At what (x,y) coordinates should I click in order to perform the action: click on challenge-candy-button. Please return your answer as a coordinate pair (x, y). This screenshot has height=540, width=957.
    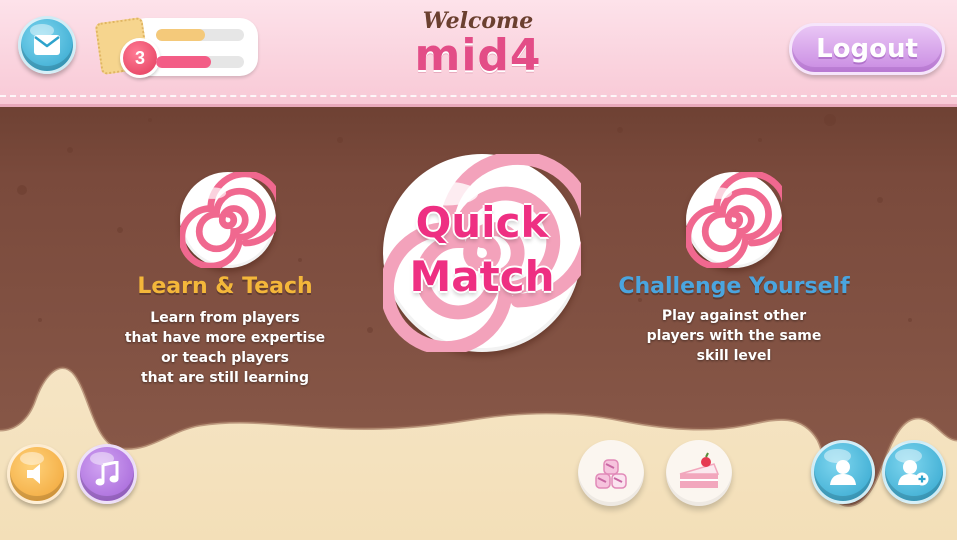
    Looking at the image, I should click on (734, 220).